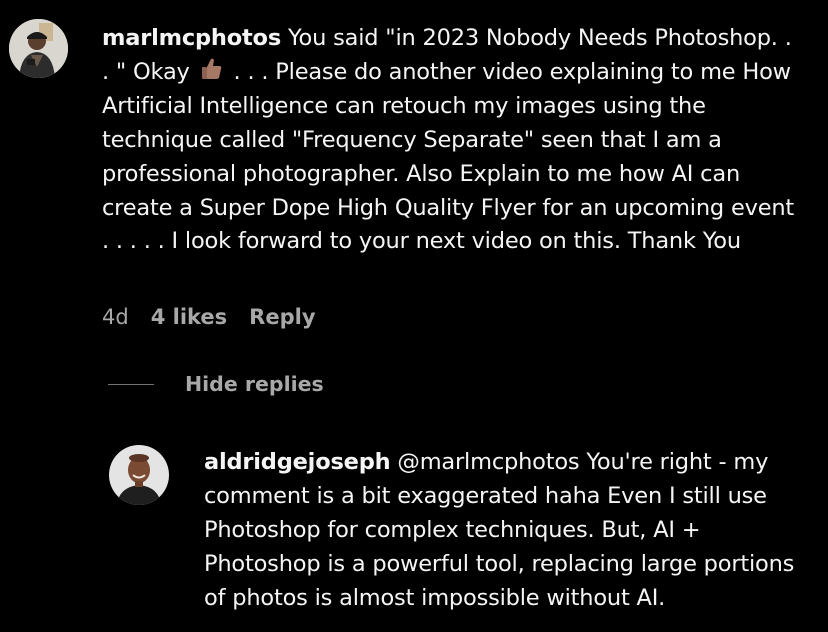 The height and width of the screenshot is (632, 828). I want to click on reply-avatar, so click(139, 475).